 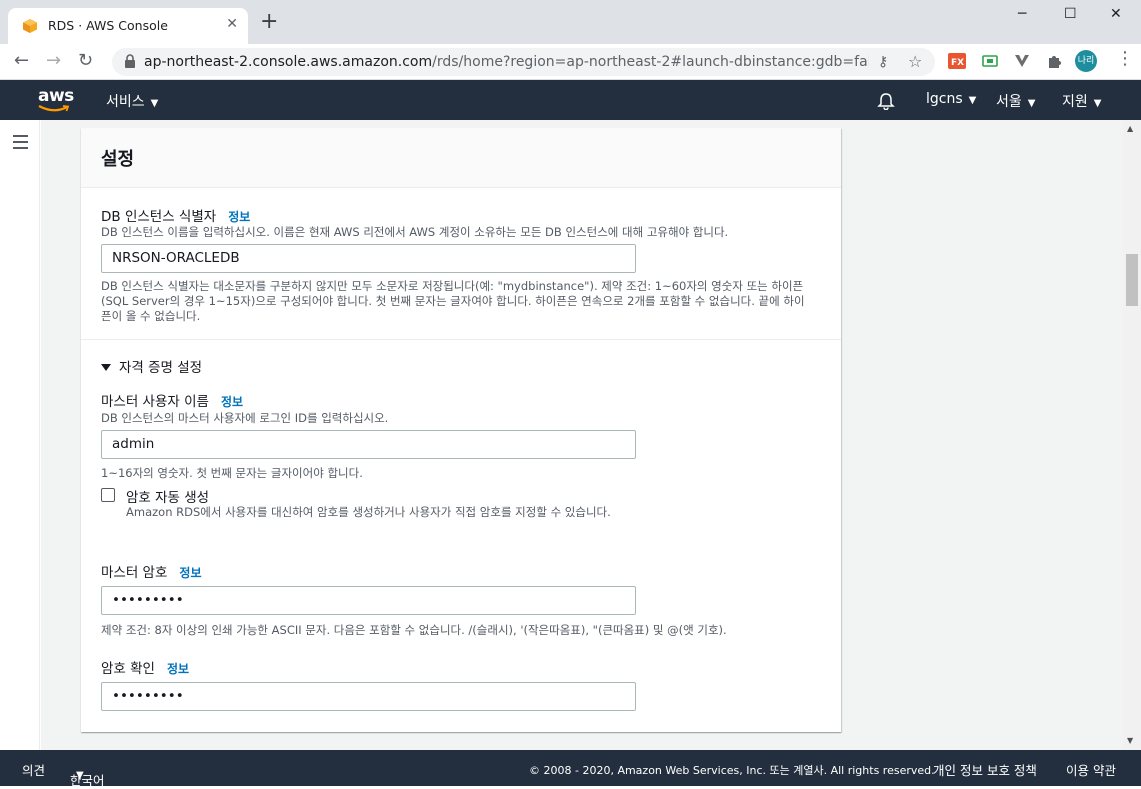 I want to click on master-username-description: DB 인스턴스의 마스터 사용자에 로그인 ID를 입력하십시오., so click(x=245, y=418).